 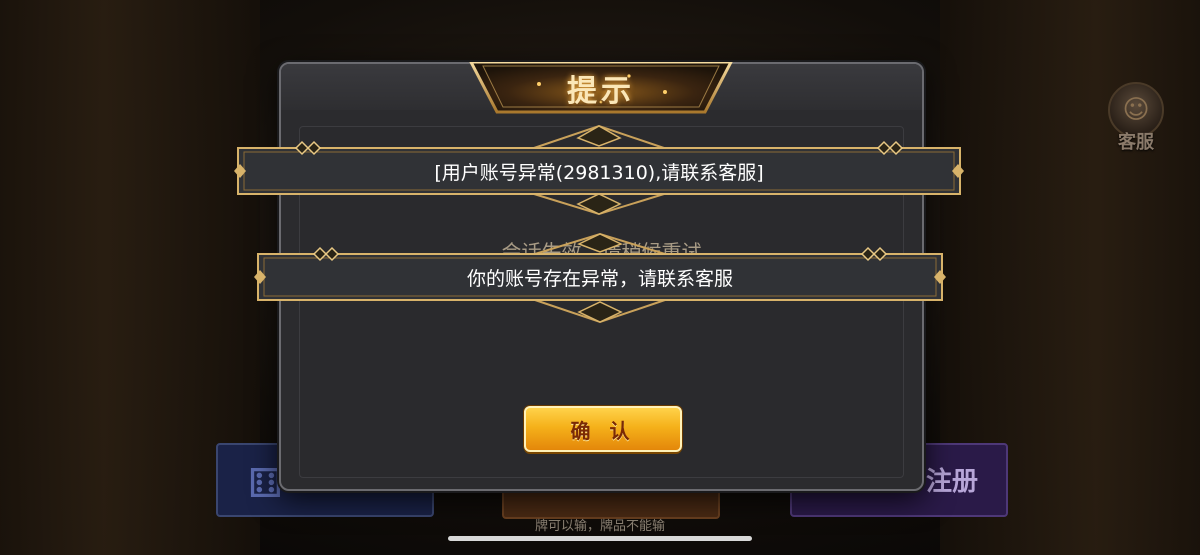 I want to click on toast-banner-account-error: [用户账号异常(2981310),请联系客服], so click(x=599, y=170).